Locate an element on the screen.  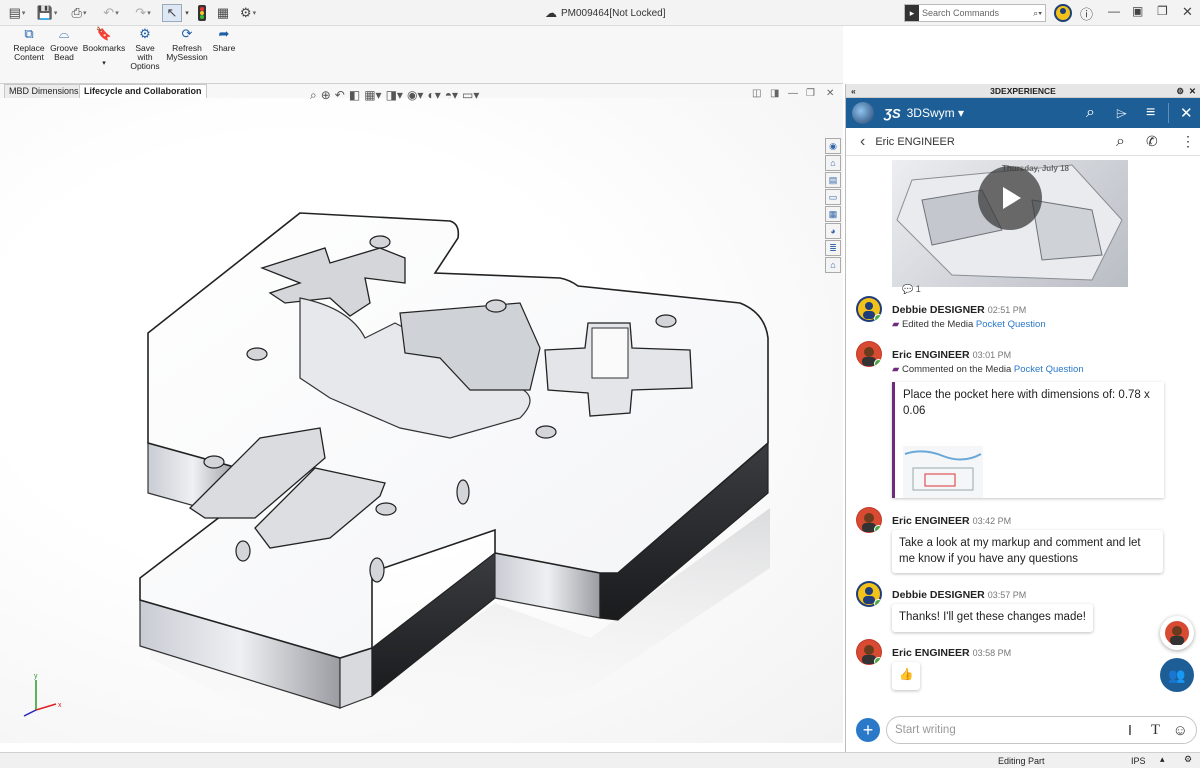
options-icon: ⚙ ▾ is located at coordinates (248, 13).